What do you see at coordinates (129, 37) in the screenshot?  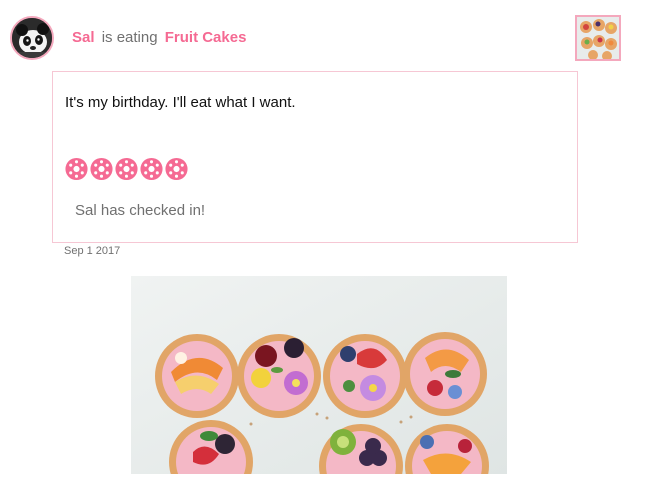 I see `action-text: is eating` at bounding box center [129, 37].